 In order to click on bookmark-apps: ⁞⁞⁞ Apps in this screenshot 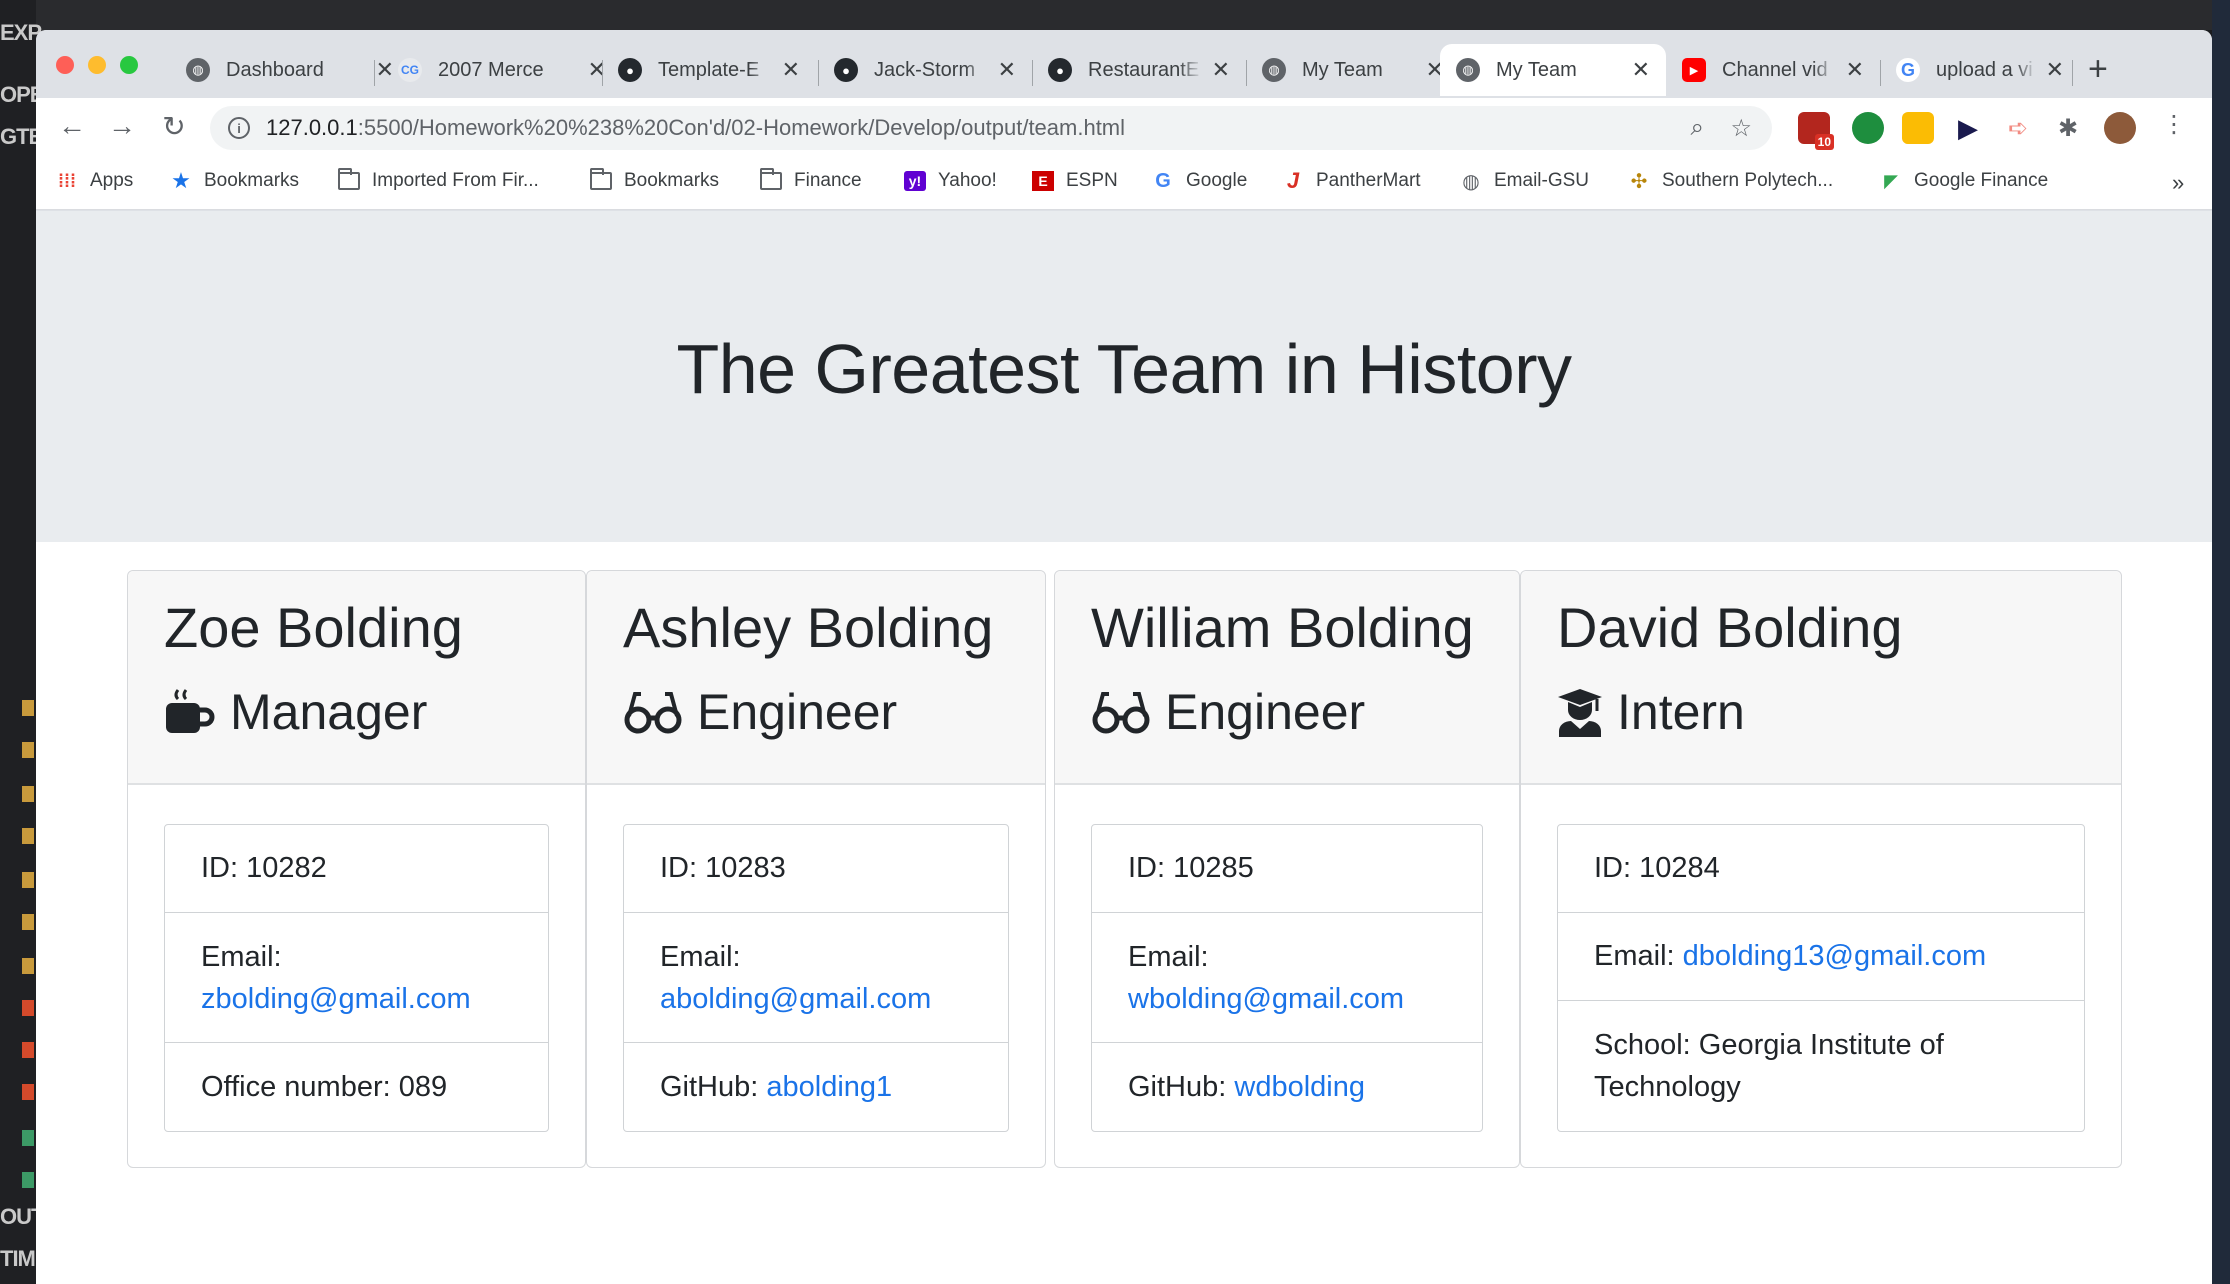, I will do `click(94, 181)`.